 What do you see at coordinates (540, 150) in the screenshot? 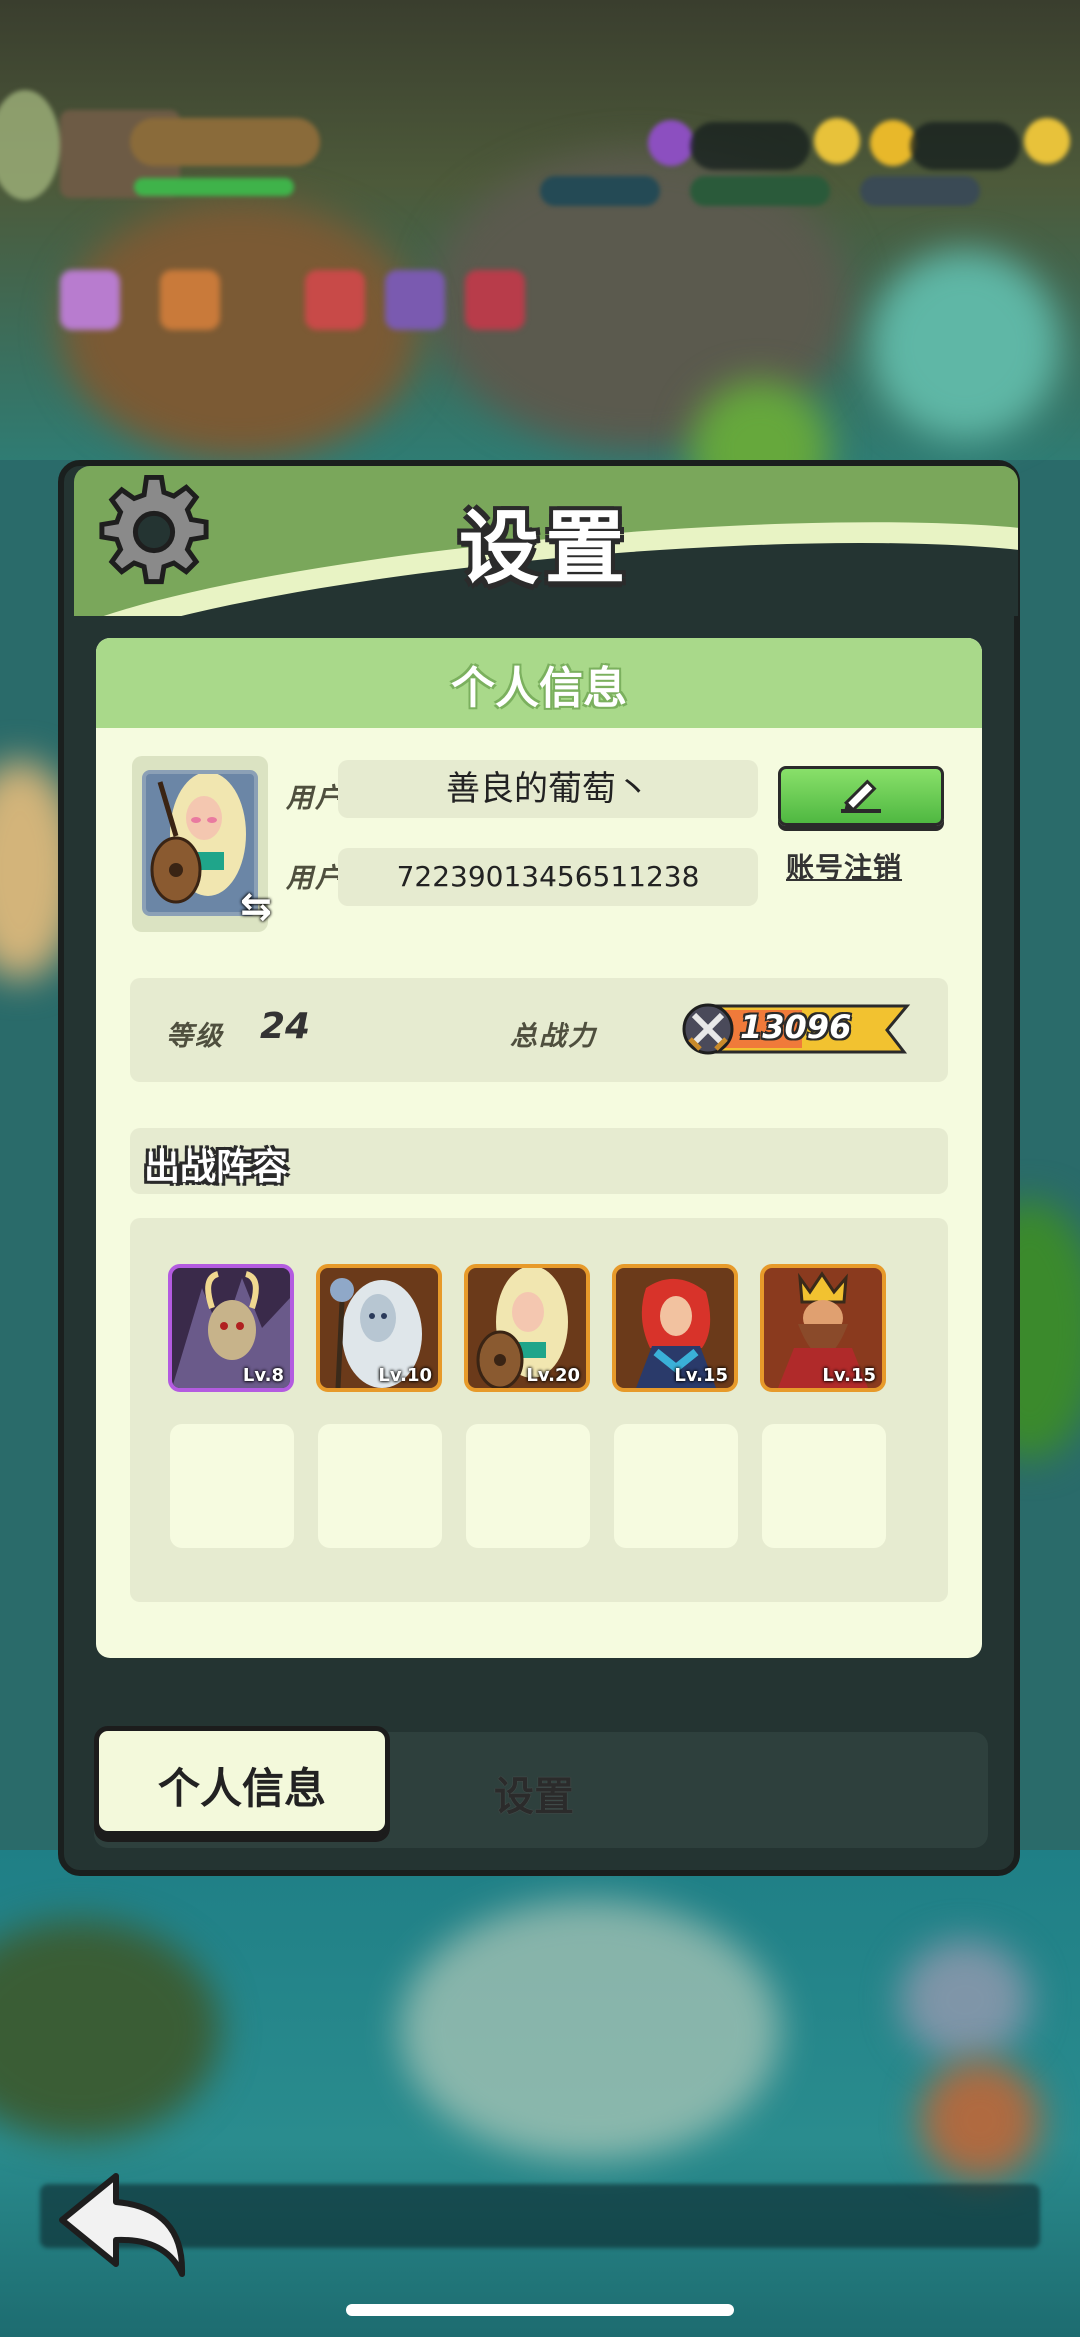
I see `top-hud` at bounding box center [540, 150].